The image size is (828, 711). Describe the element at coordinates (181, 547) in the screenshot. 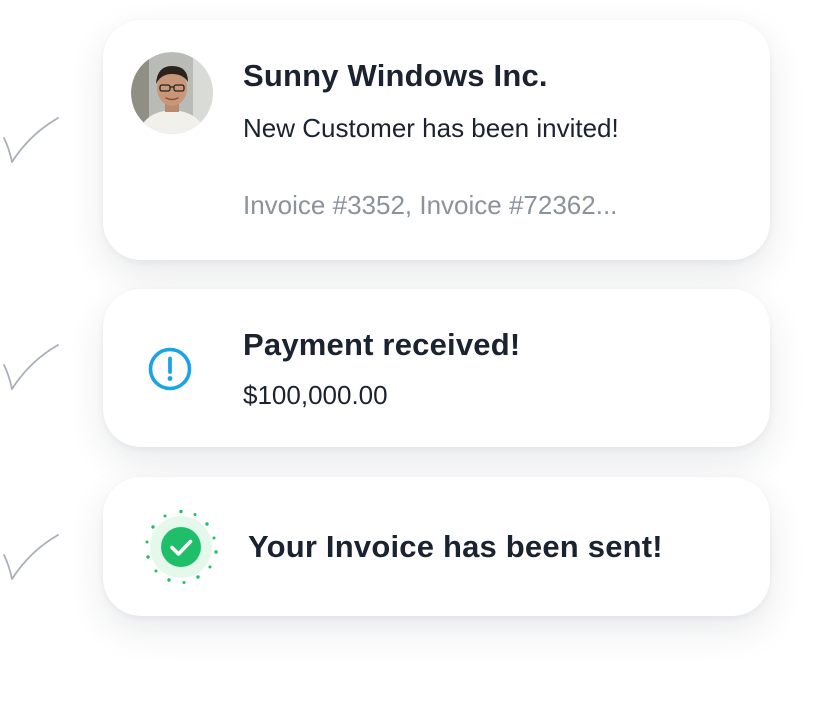

I see `check-circle-icon` at that location.